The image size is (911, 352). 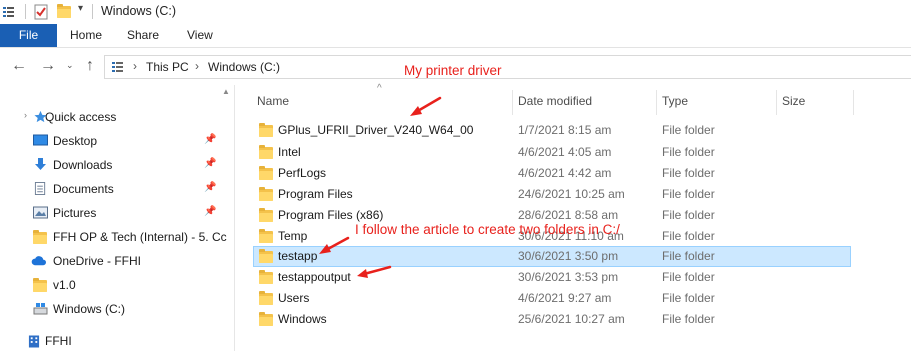 What do you see at coordinates (117, 67) in the screenshot?
I see `this-pc-icon` at bounding box center [117, 67].